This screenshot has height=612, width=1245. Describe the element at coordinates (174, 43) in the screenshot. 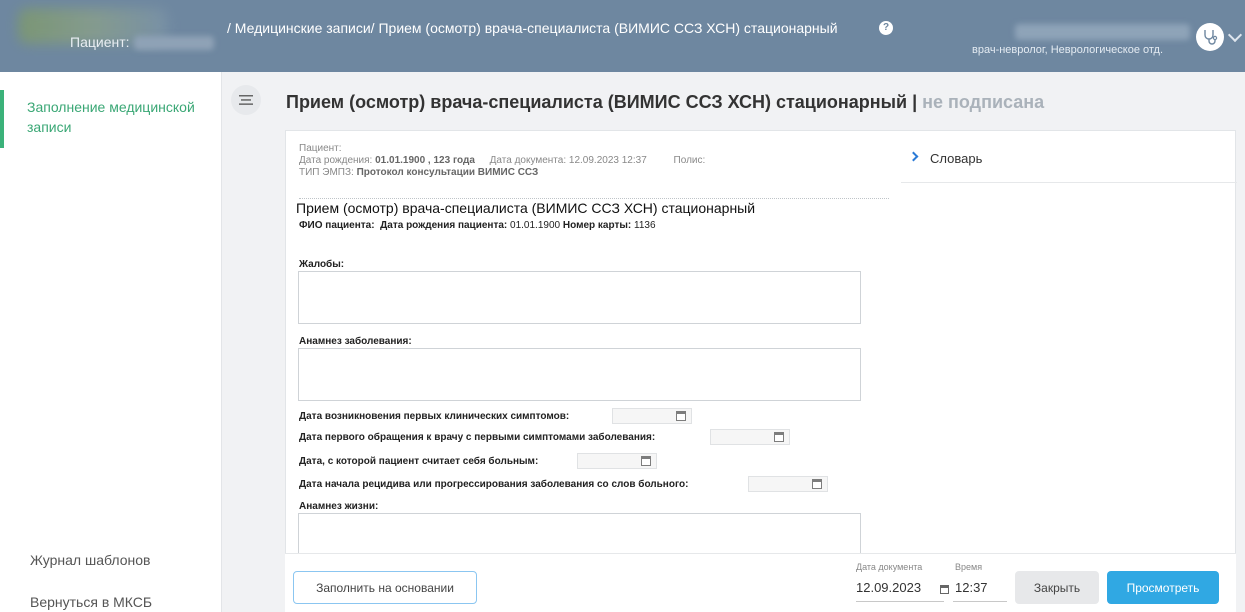

I see `blurred-patient-name` at that location.